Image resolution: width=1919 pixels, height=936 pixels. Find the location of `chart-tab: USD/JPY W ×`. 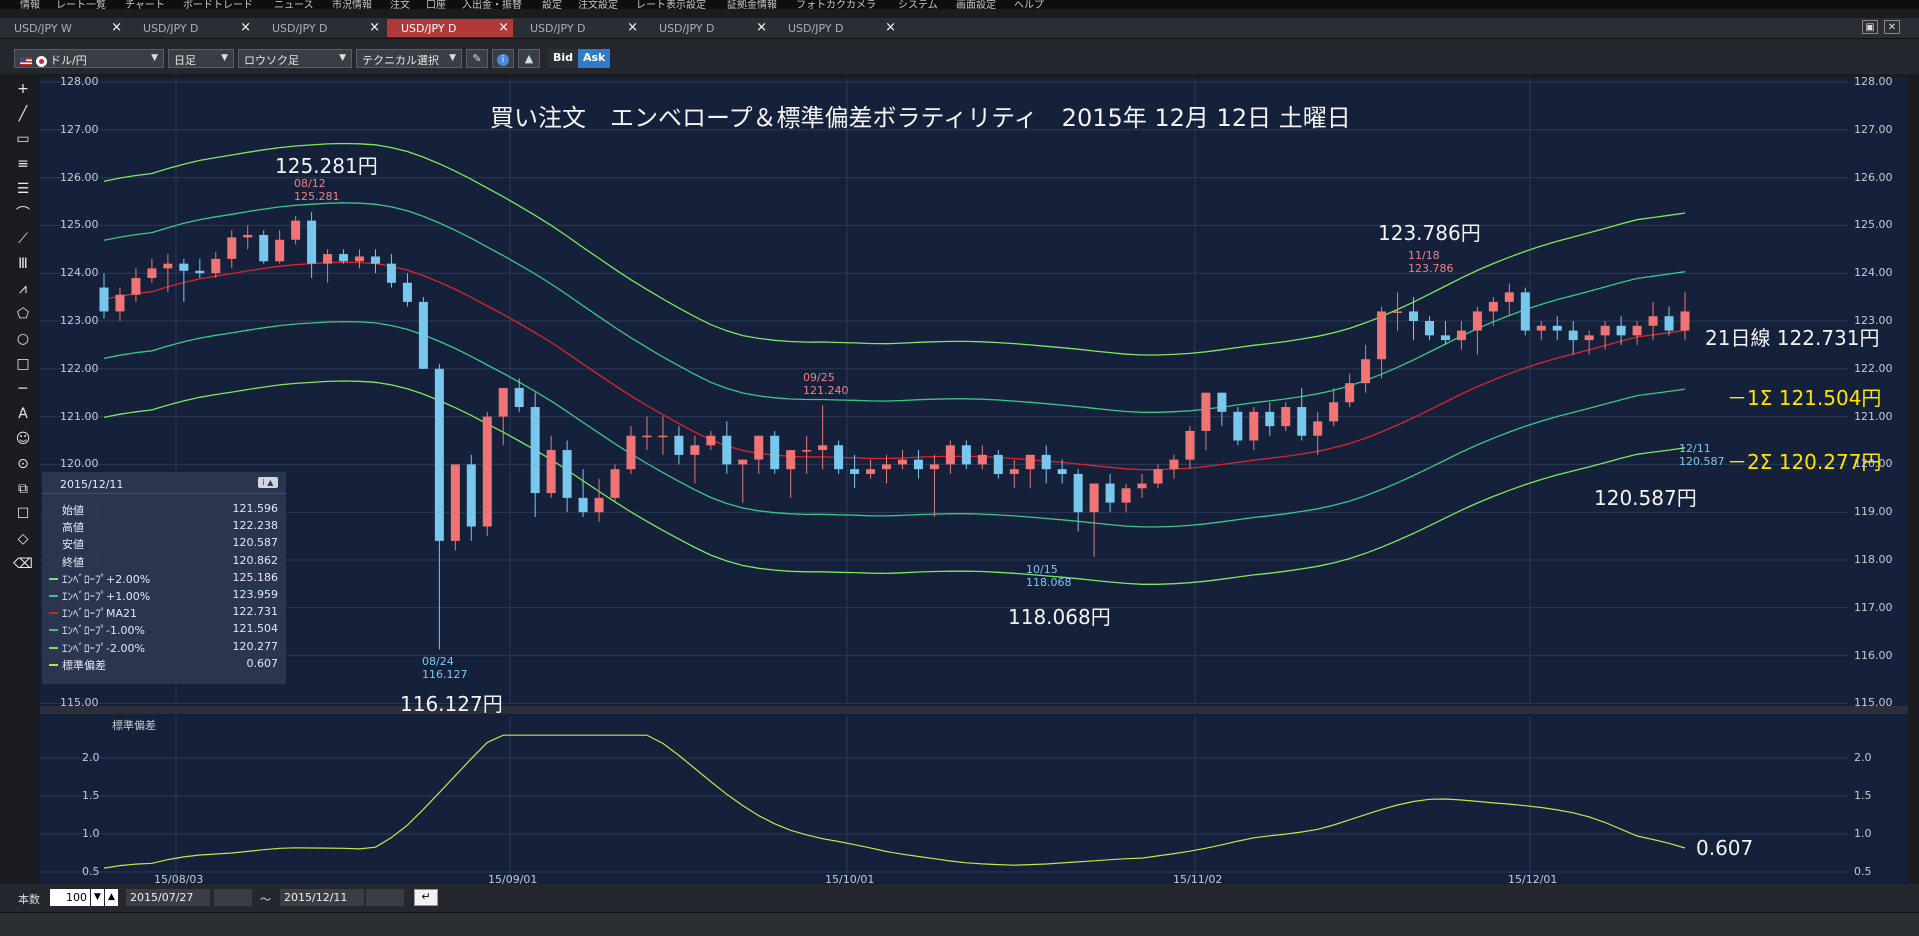

chart-tab: USD/JPY W × is located at coordinates (63, 28).